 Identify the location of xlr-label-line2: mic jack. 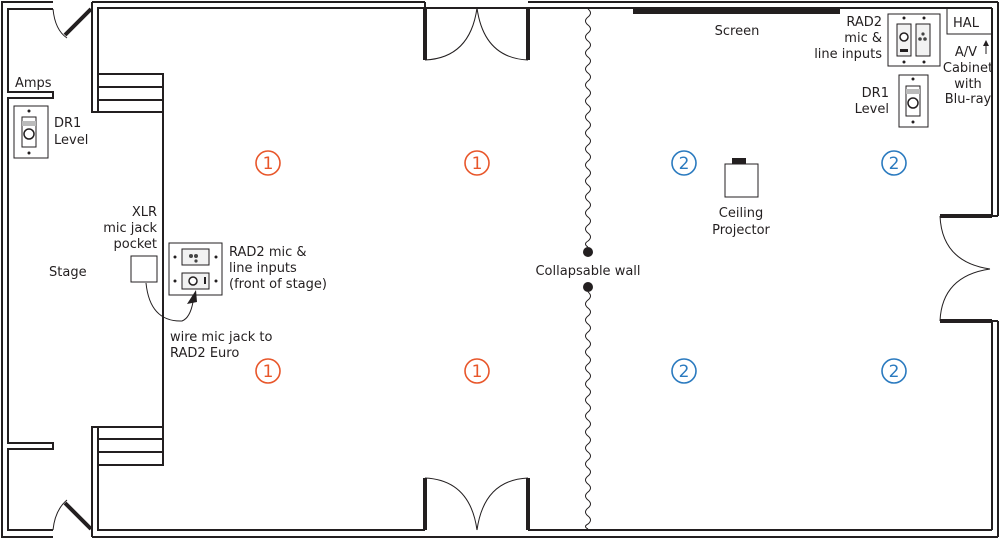
(130, 228).